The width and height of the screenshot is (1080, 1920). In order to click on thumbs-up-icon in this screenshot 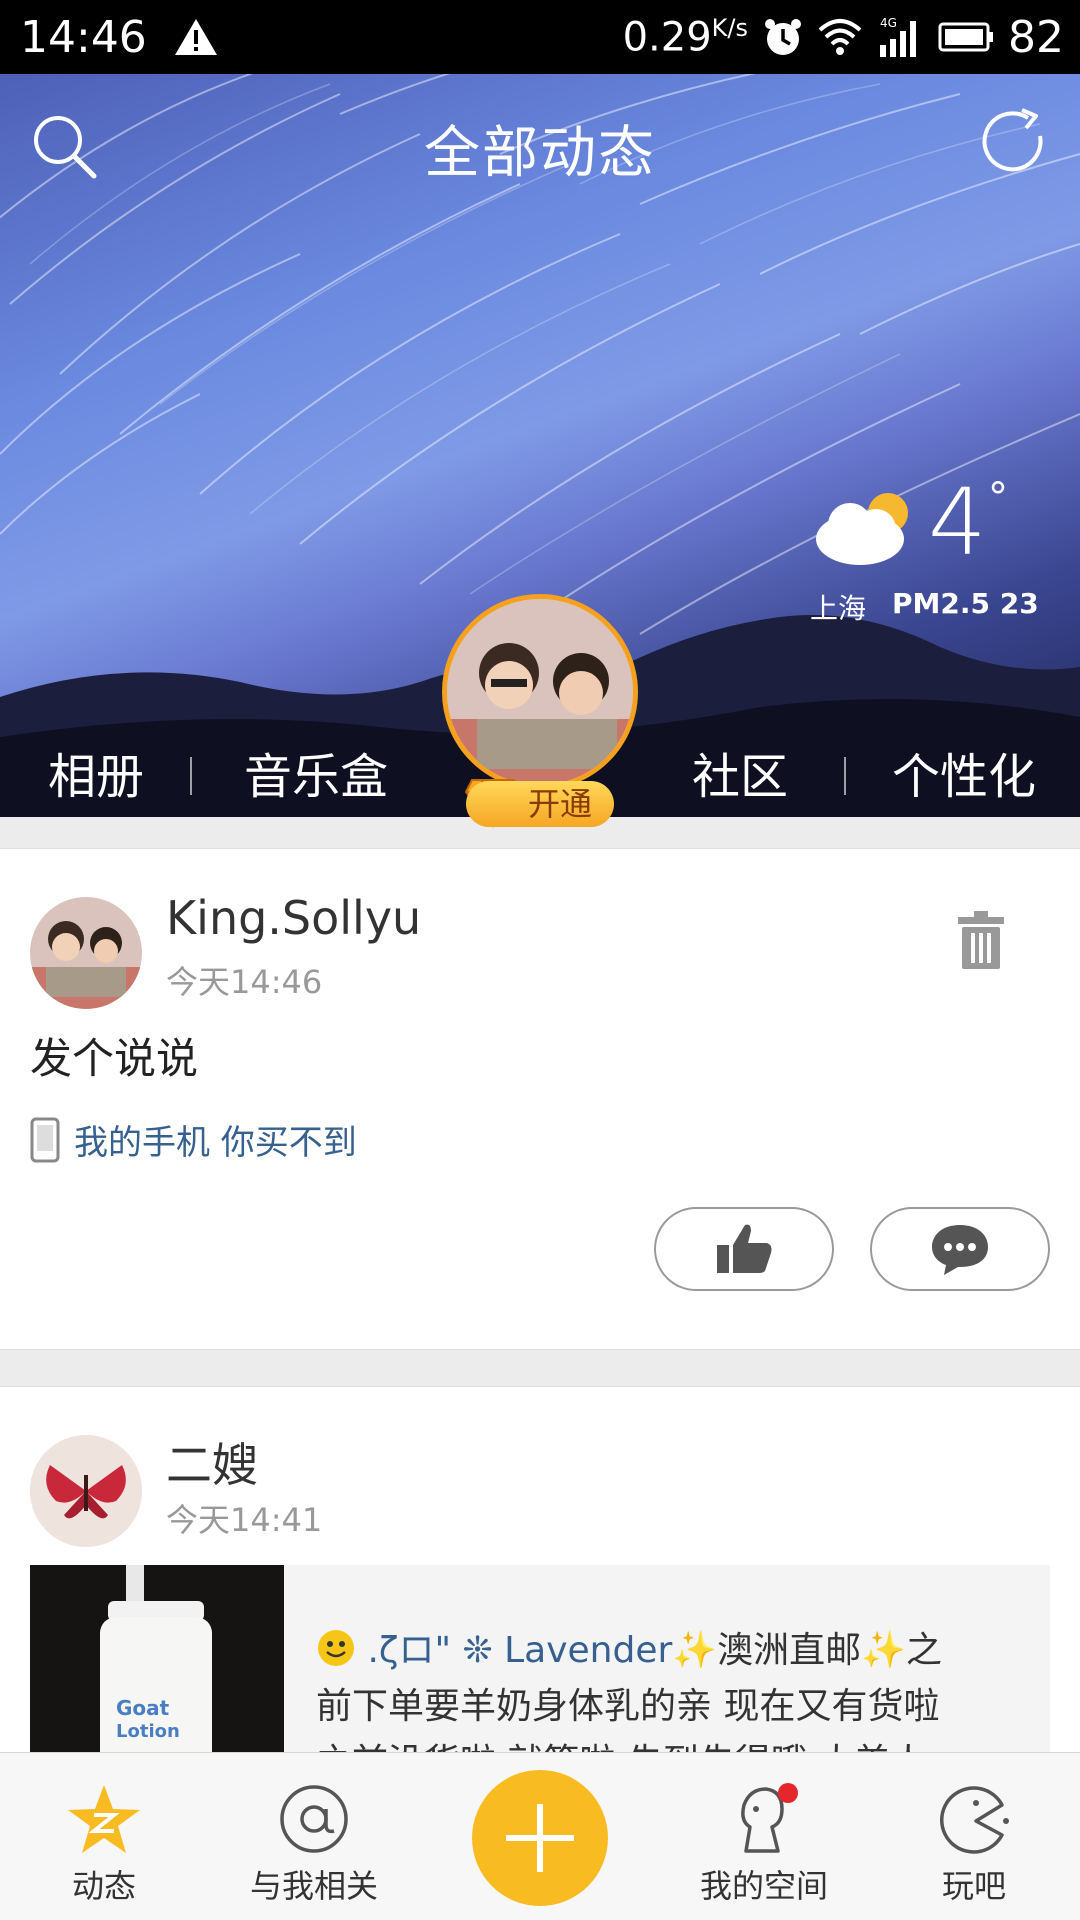, I will do `click(744, 1248)`.